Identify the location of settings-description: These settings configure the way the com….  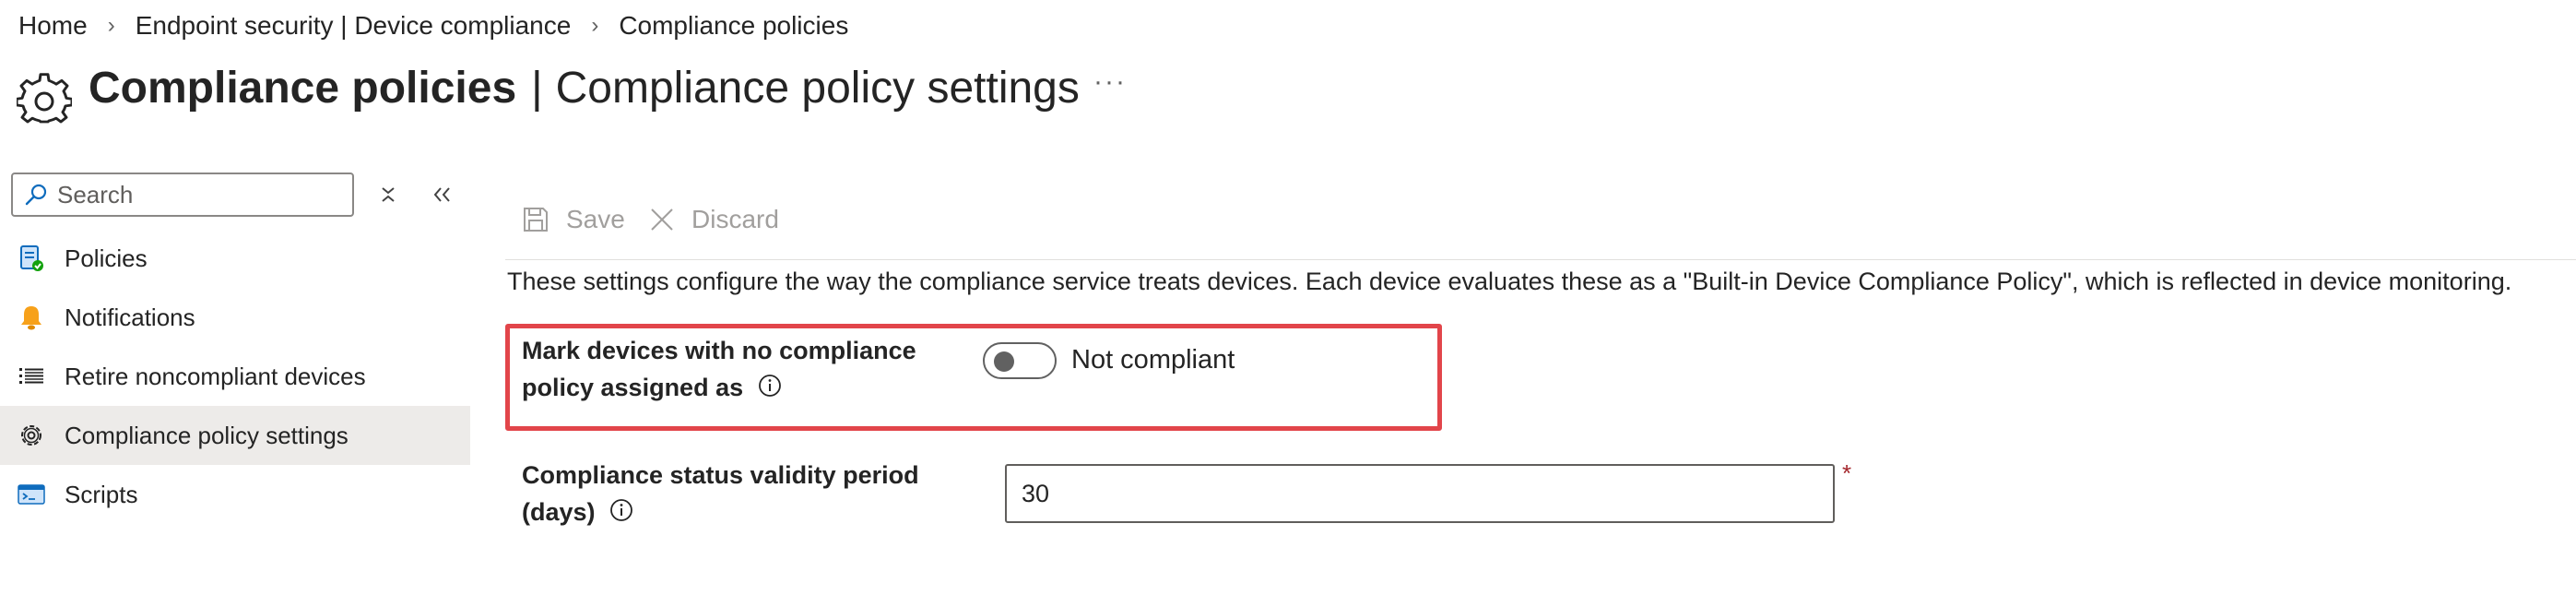
(1509, 281).